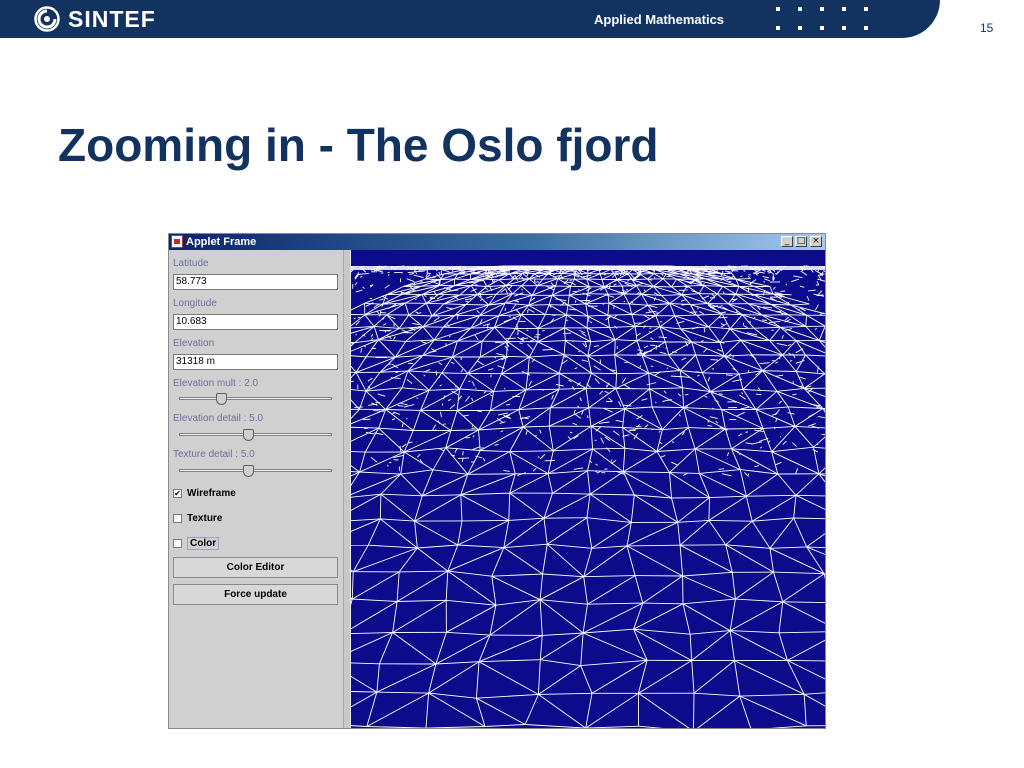 The height and width of the screenshot is (768, 1024). What do you see at coordinates (255, 398) in the screenshot?
I see `elevation-mult-slider-track` at bounding box center [255, 398].